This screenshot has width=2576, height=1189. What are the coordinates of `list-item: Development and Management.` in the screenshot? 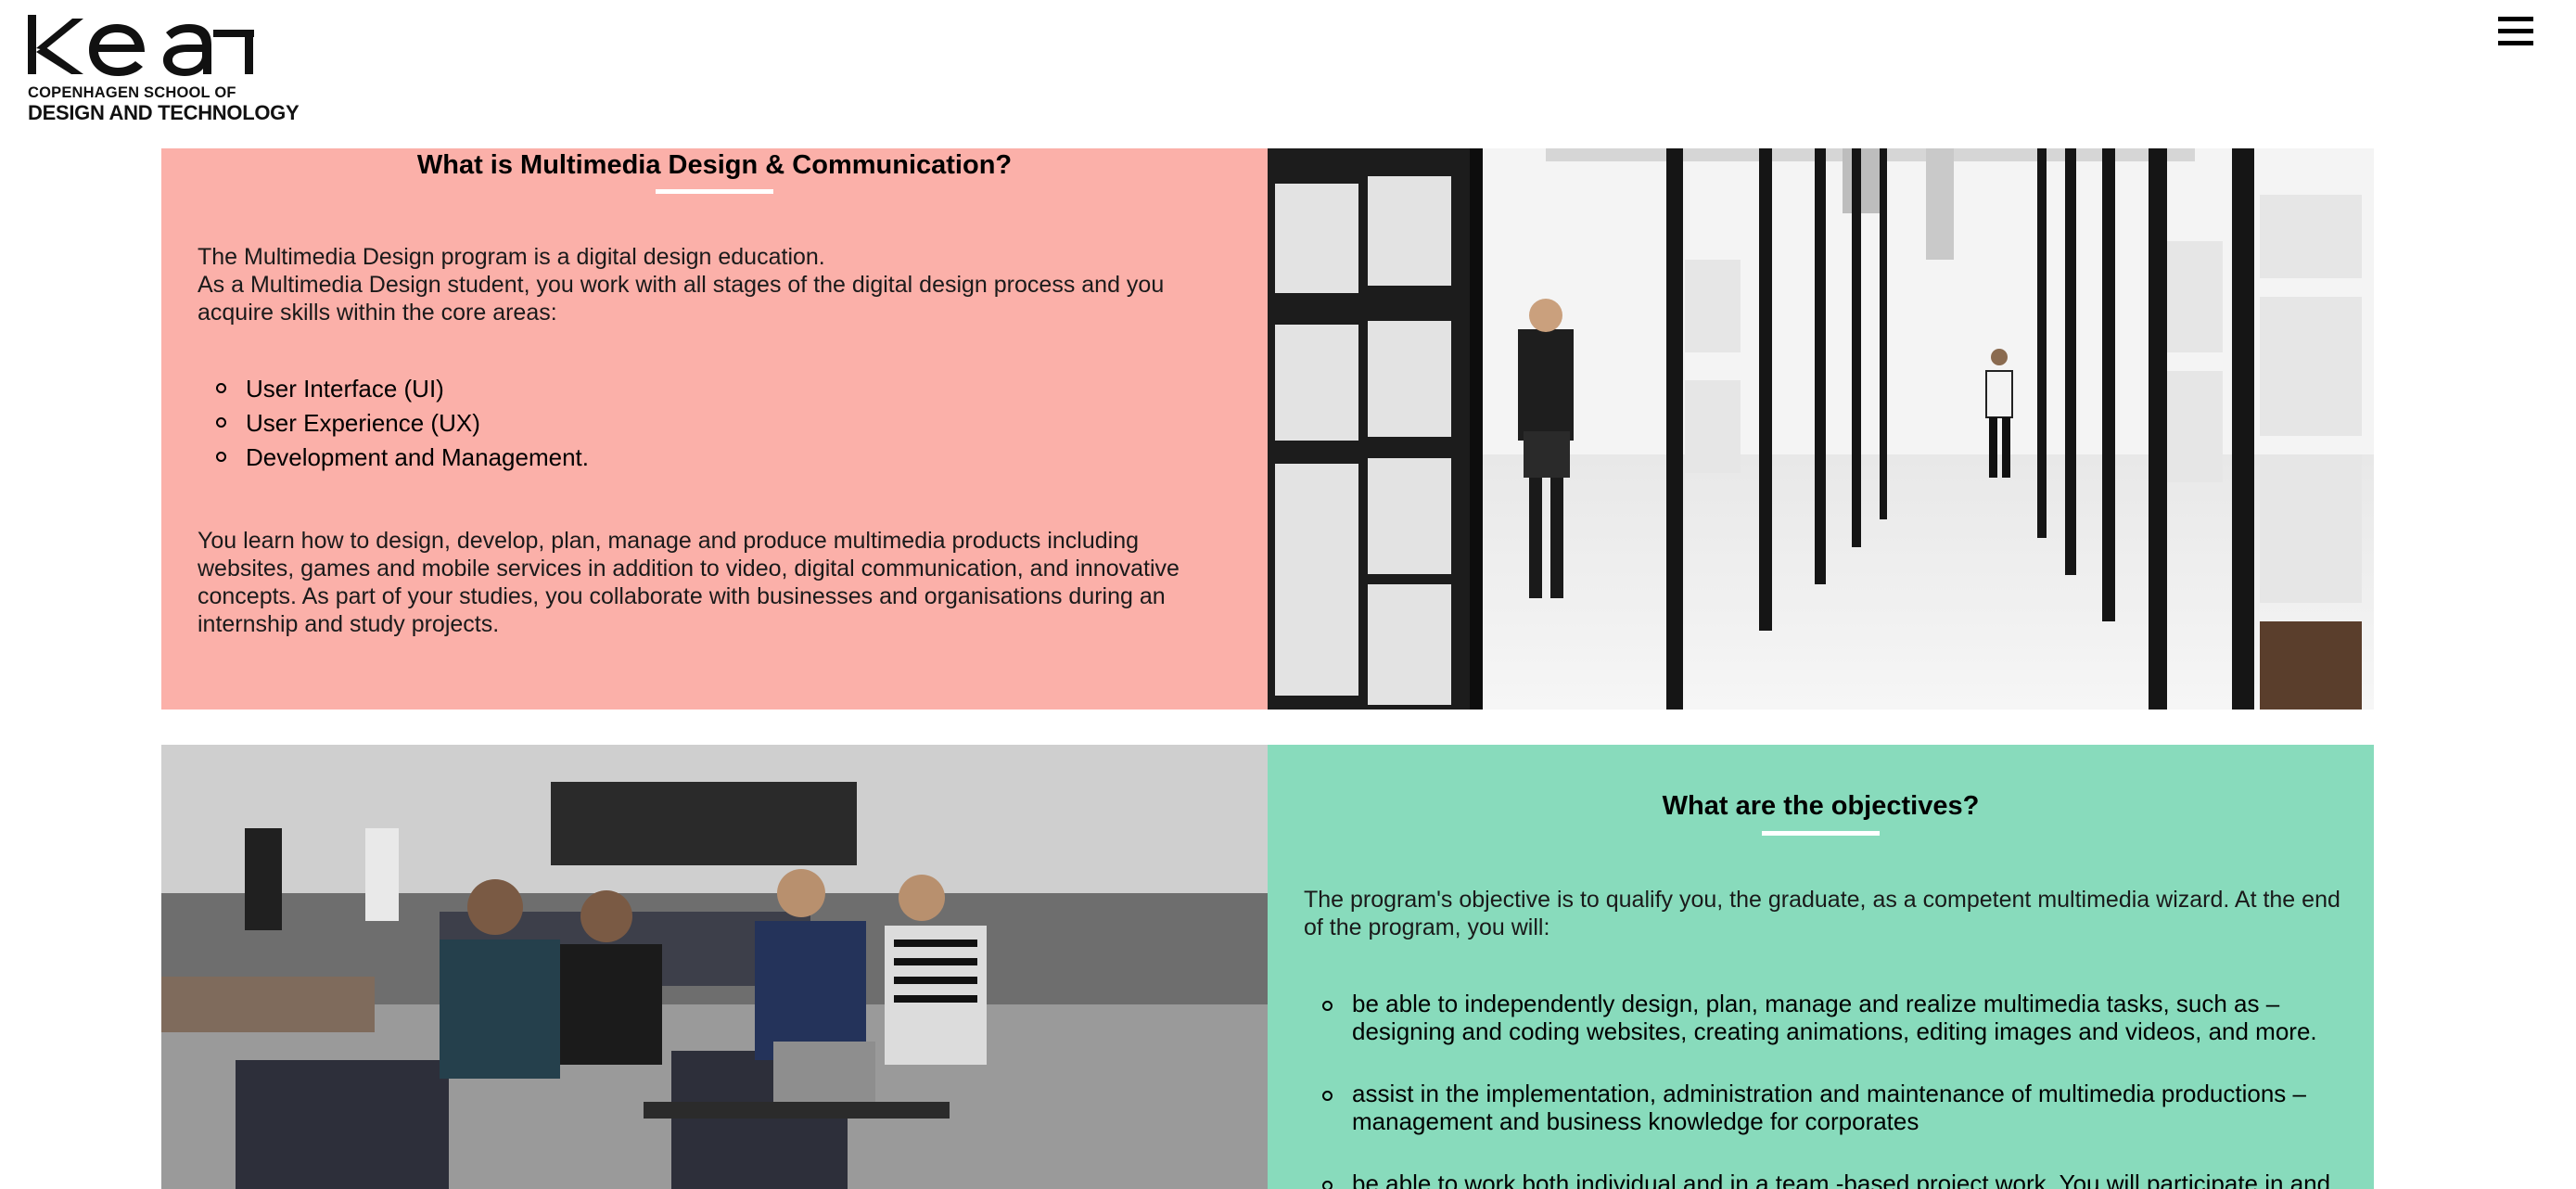 It's located at (708, 458).